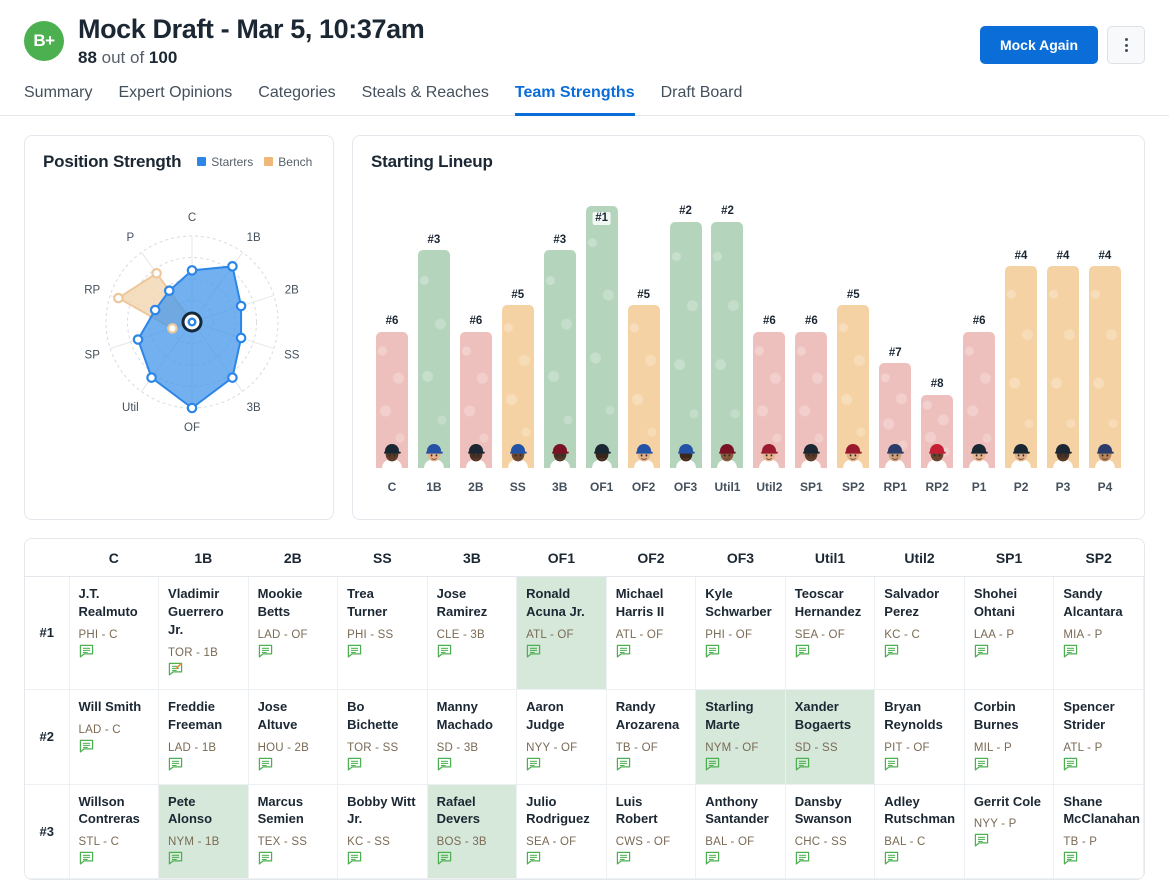  What do you see at coordinates (919, 831) in the screenshot?
I see `player-cell: Adley Rutschman BAL - C` at bounding box center [919, 831].